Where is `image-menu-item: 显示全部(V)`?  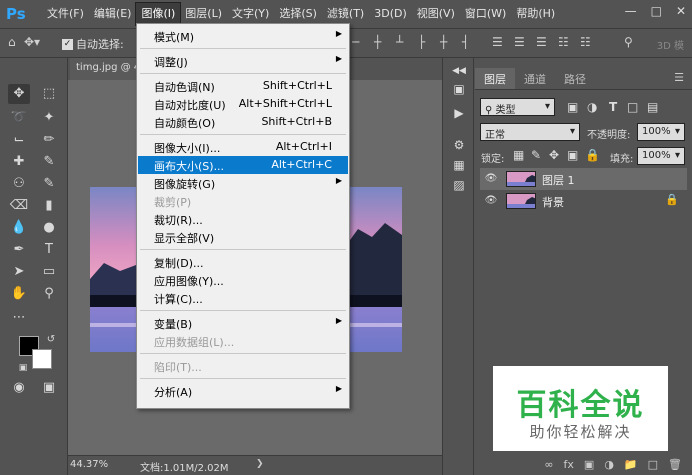 image-menu-item: 显示全部(V) is located at coordinates (243, 237).